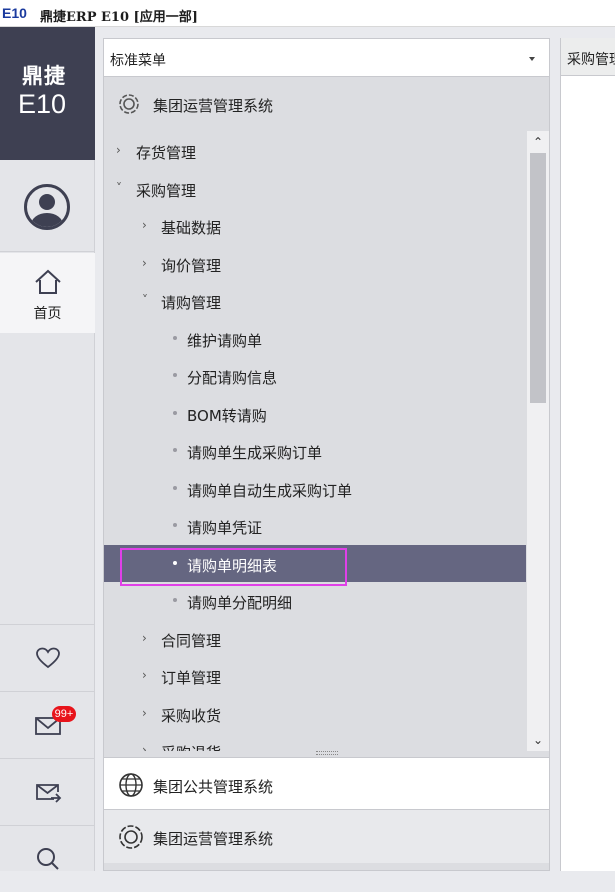 The image size is (615, 892). I want to click on group-header-public: 集团公共管理系统, so click(326, 783).